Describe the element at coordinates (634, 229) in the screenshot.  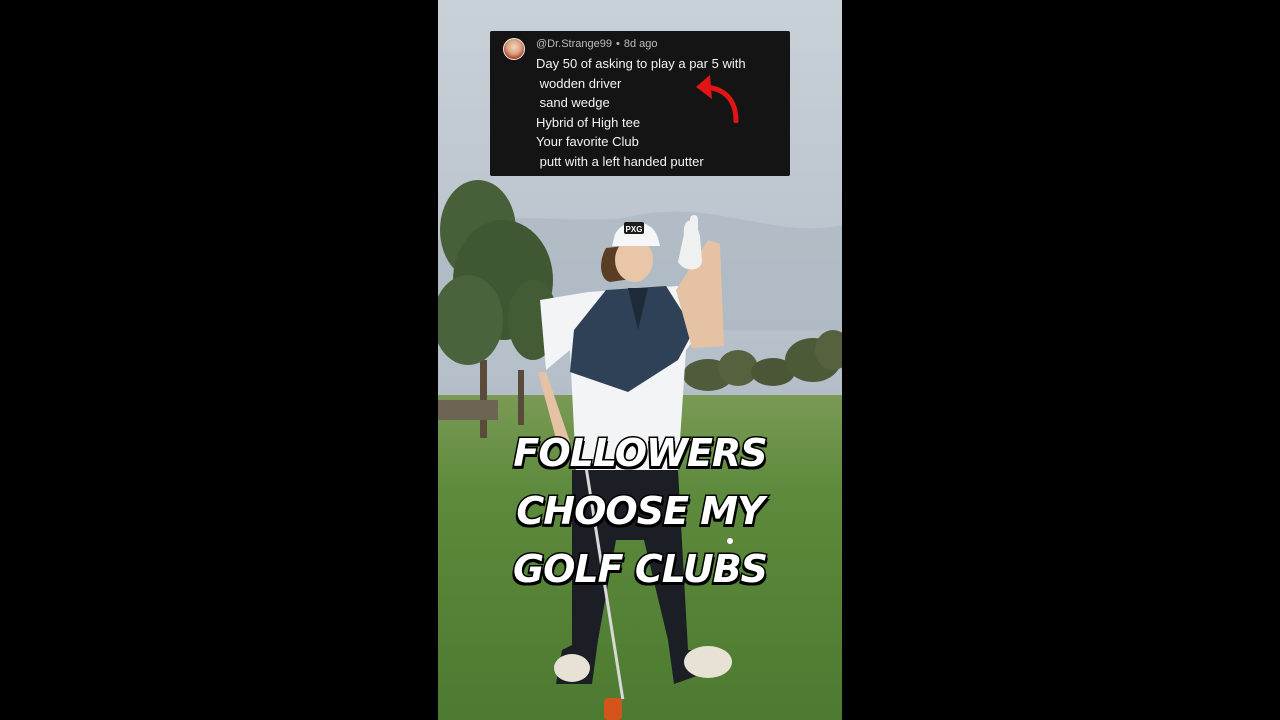
I see `cap-logo: PXG` at that location.